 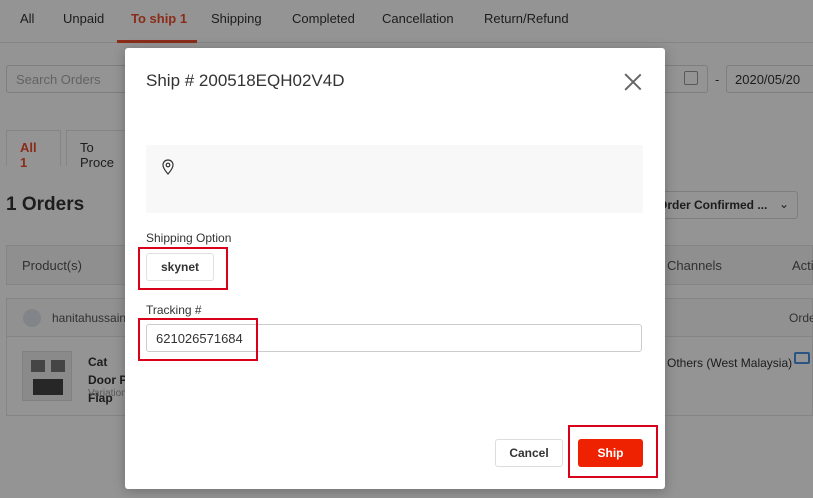 What do you see at coordinates (198, 339) in the screenshot?
I see `highlight-tracking-number` at bounding box center [198, 339].